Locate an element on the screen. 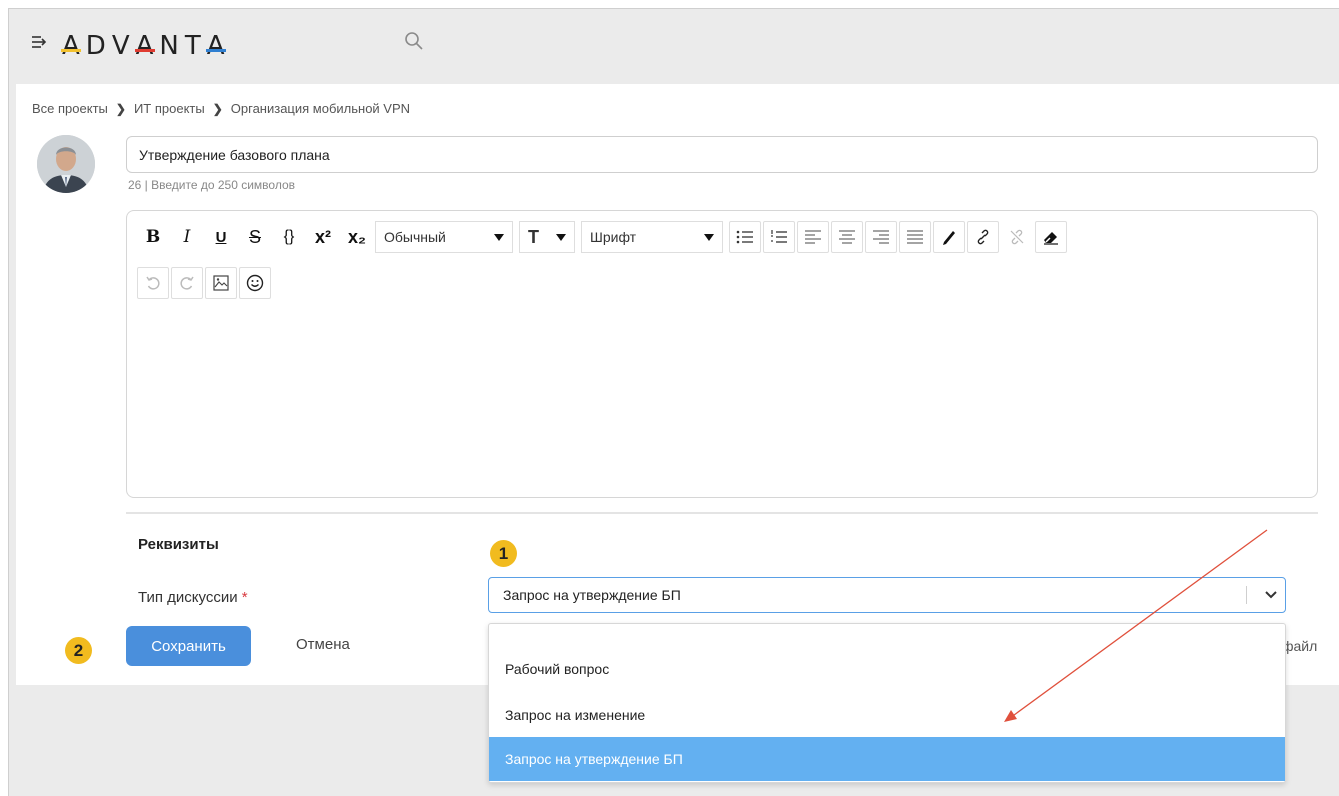 The width and height of the screenshot is (1339, 796). smiley-icon is located at coordinates (255, 283).